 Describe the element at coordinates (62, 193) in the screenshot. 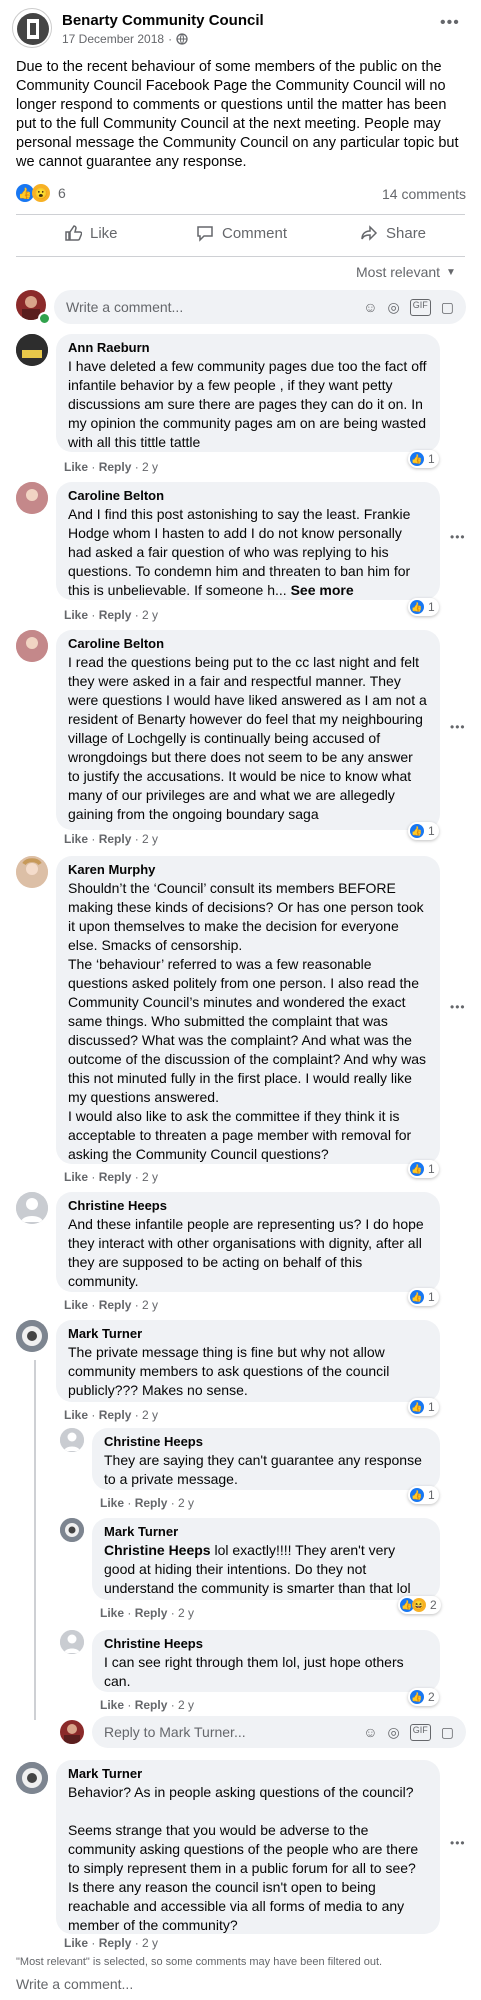

I see `reaction-count: 6` at that location.